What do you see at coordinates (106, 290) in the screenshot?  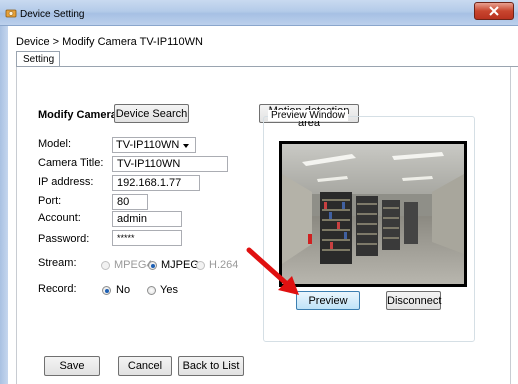 I see `record-no-radio` at bounding box center [106, 290].